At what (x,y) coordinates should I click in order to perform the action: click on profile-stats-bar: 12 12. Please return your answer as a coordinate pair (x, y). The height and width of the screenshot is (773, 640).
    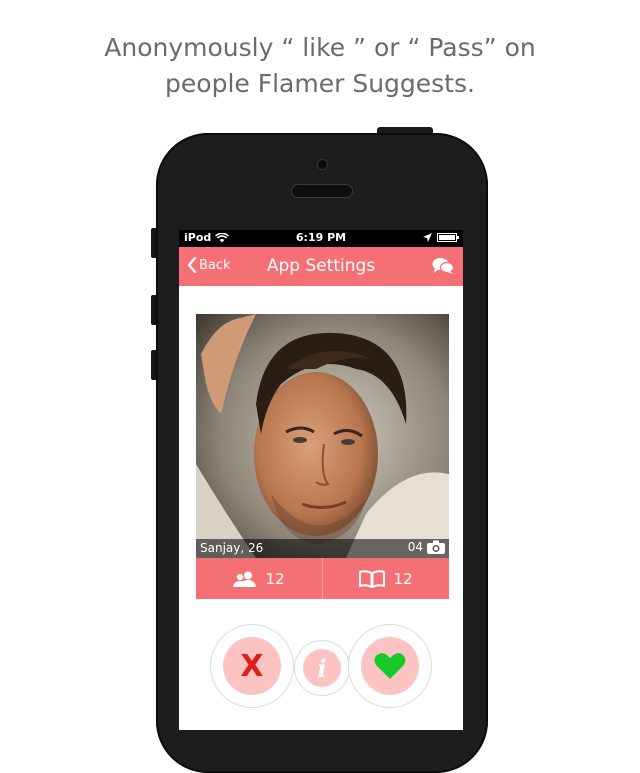
    Looking at the image, I should click on (322, 578).